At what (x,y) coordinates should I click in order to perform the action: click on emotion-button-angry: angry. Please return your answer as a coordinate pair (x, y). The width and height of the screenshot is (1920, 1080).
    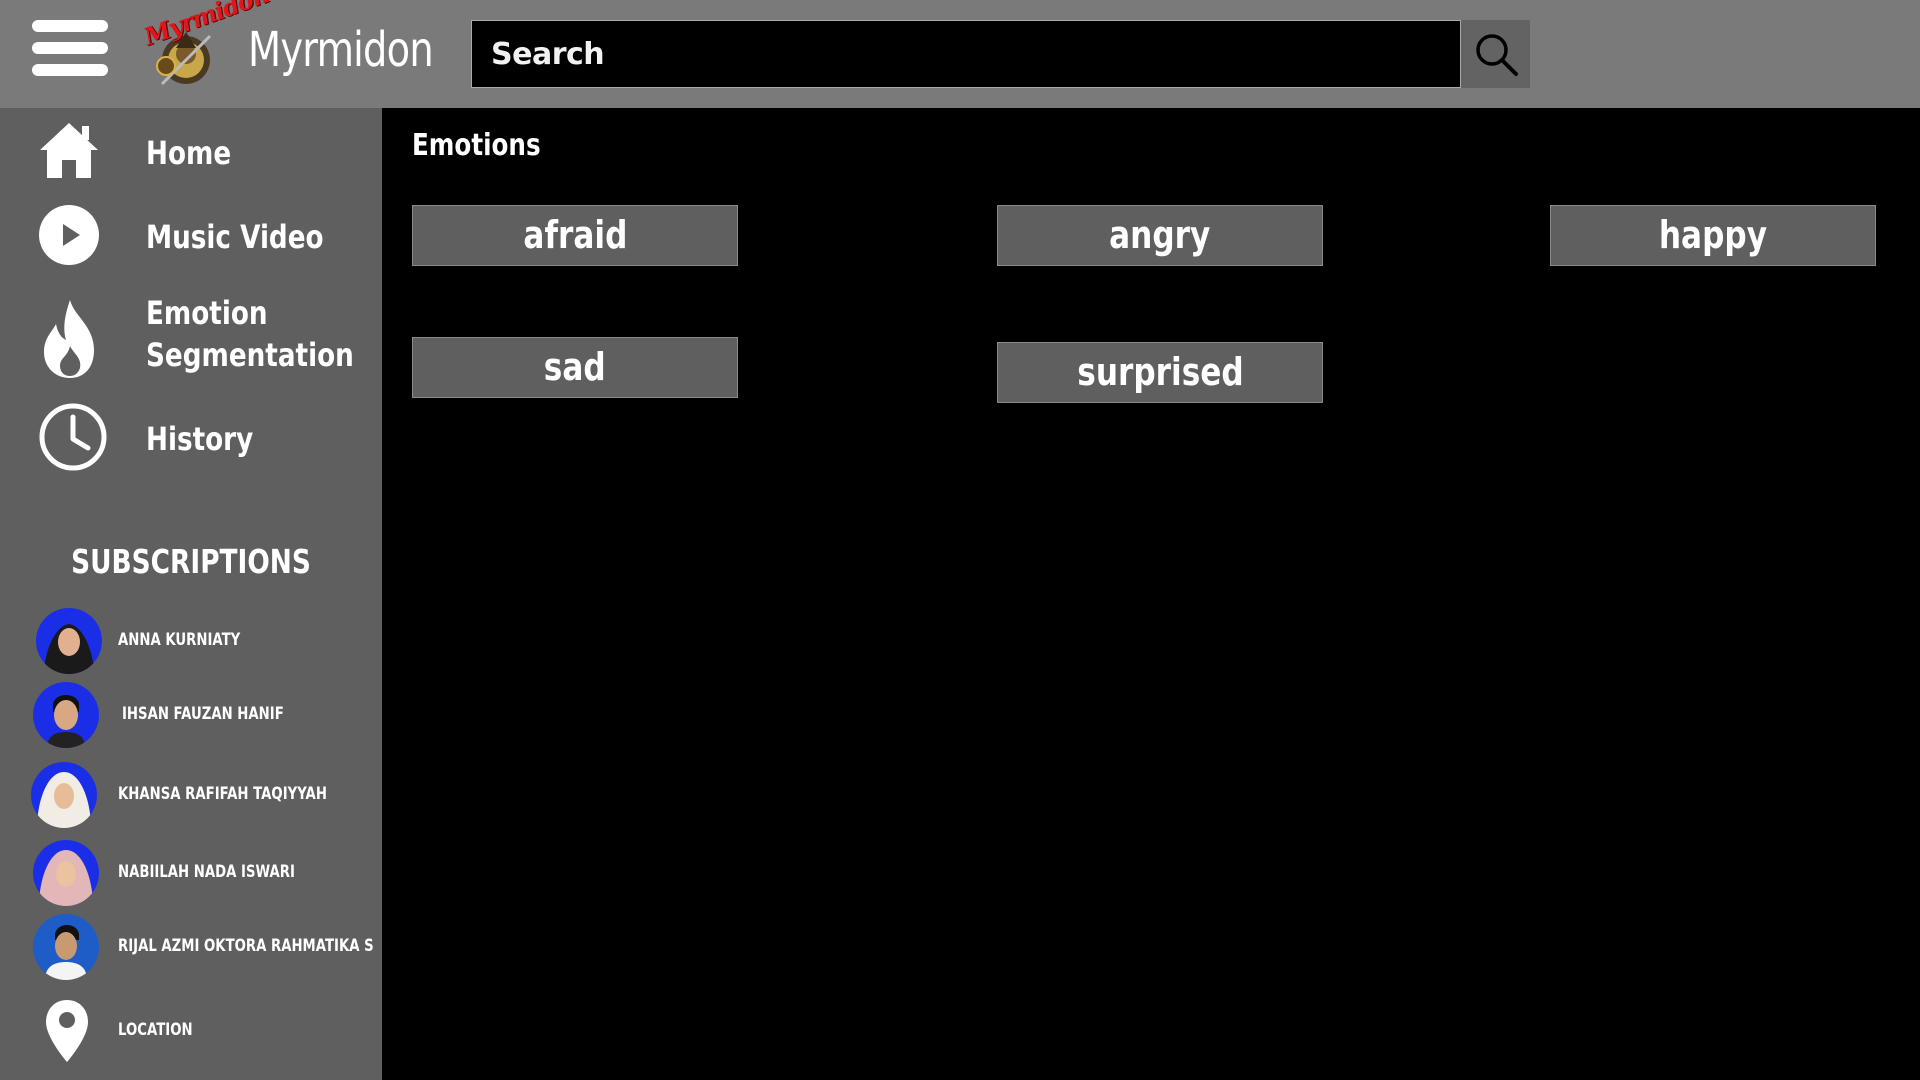
    Looking at the image, I should click on (1160, 235).